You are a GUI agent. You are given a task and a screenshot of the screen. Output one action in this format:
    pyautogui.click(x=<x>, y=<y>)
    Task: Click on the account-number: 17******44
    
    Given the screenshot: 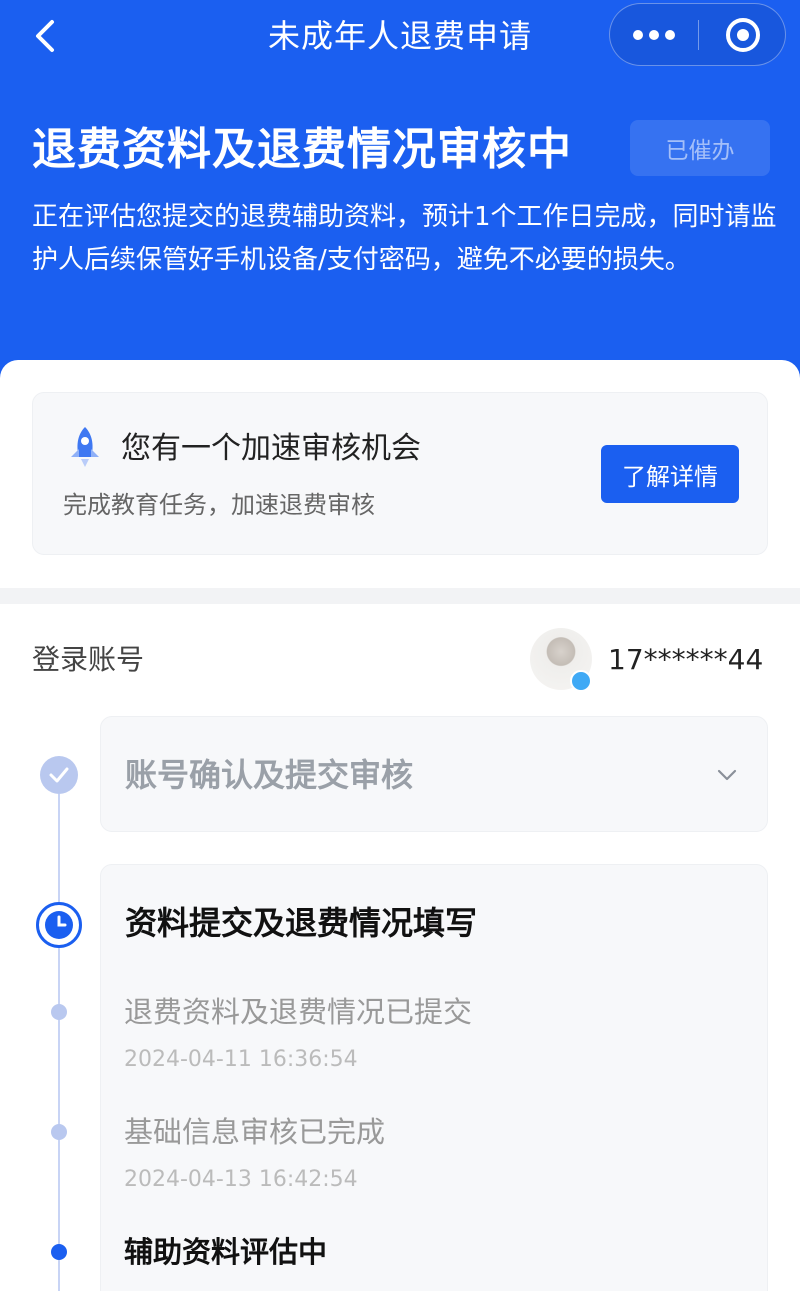 What is the action you would take?
    pyautogui.click(x=686, y=659)
    